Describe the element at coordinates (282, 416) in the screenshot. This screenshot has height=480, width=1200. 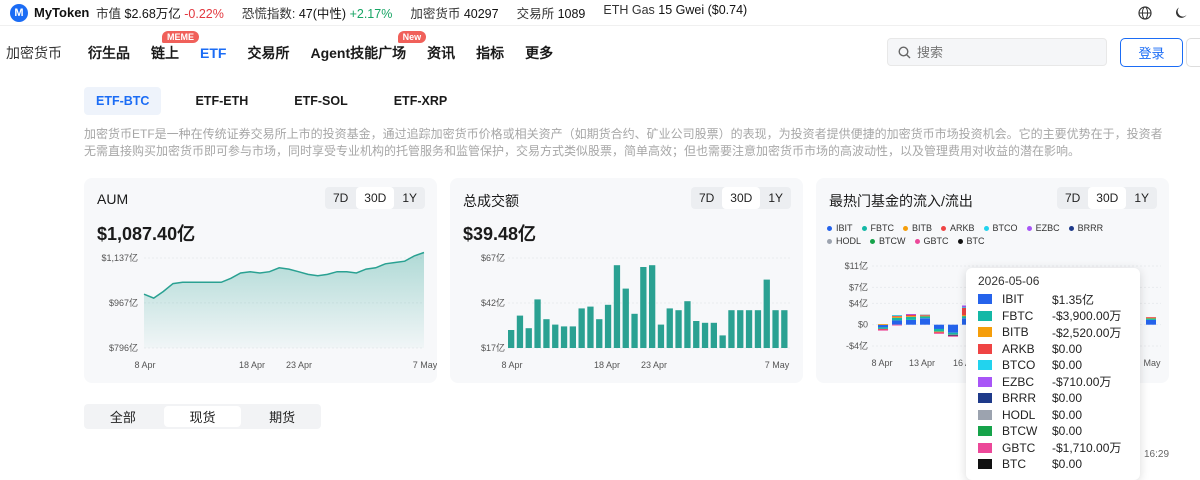
I see `market-tab: 期货` at that location.